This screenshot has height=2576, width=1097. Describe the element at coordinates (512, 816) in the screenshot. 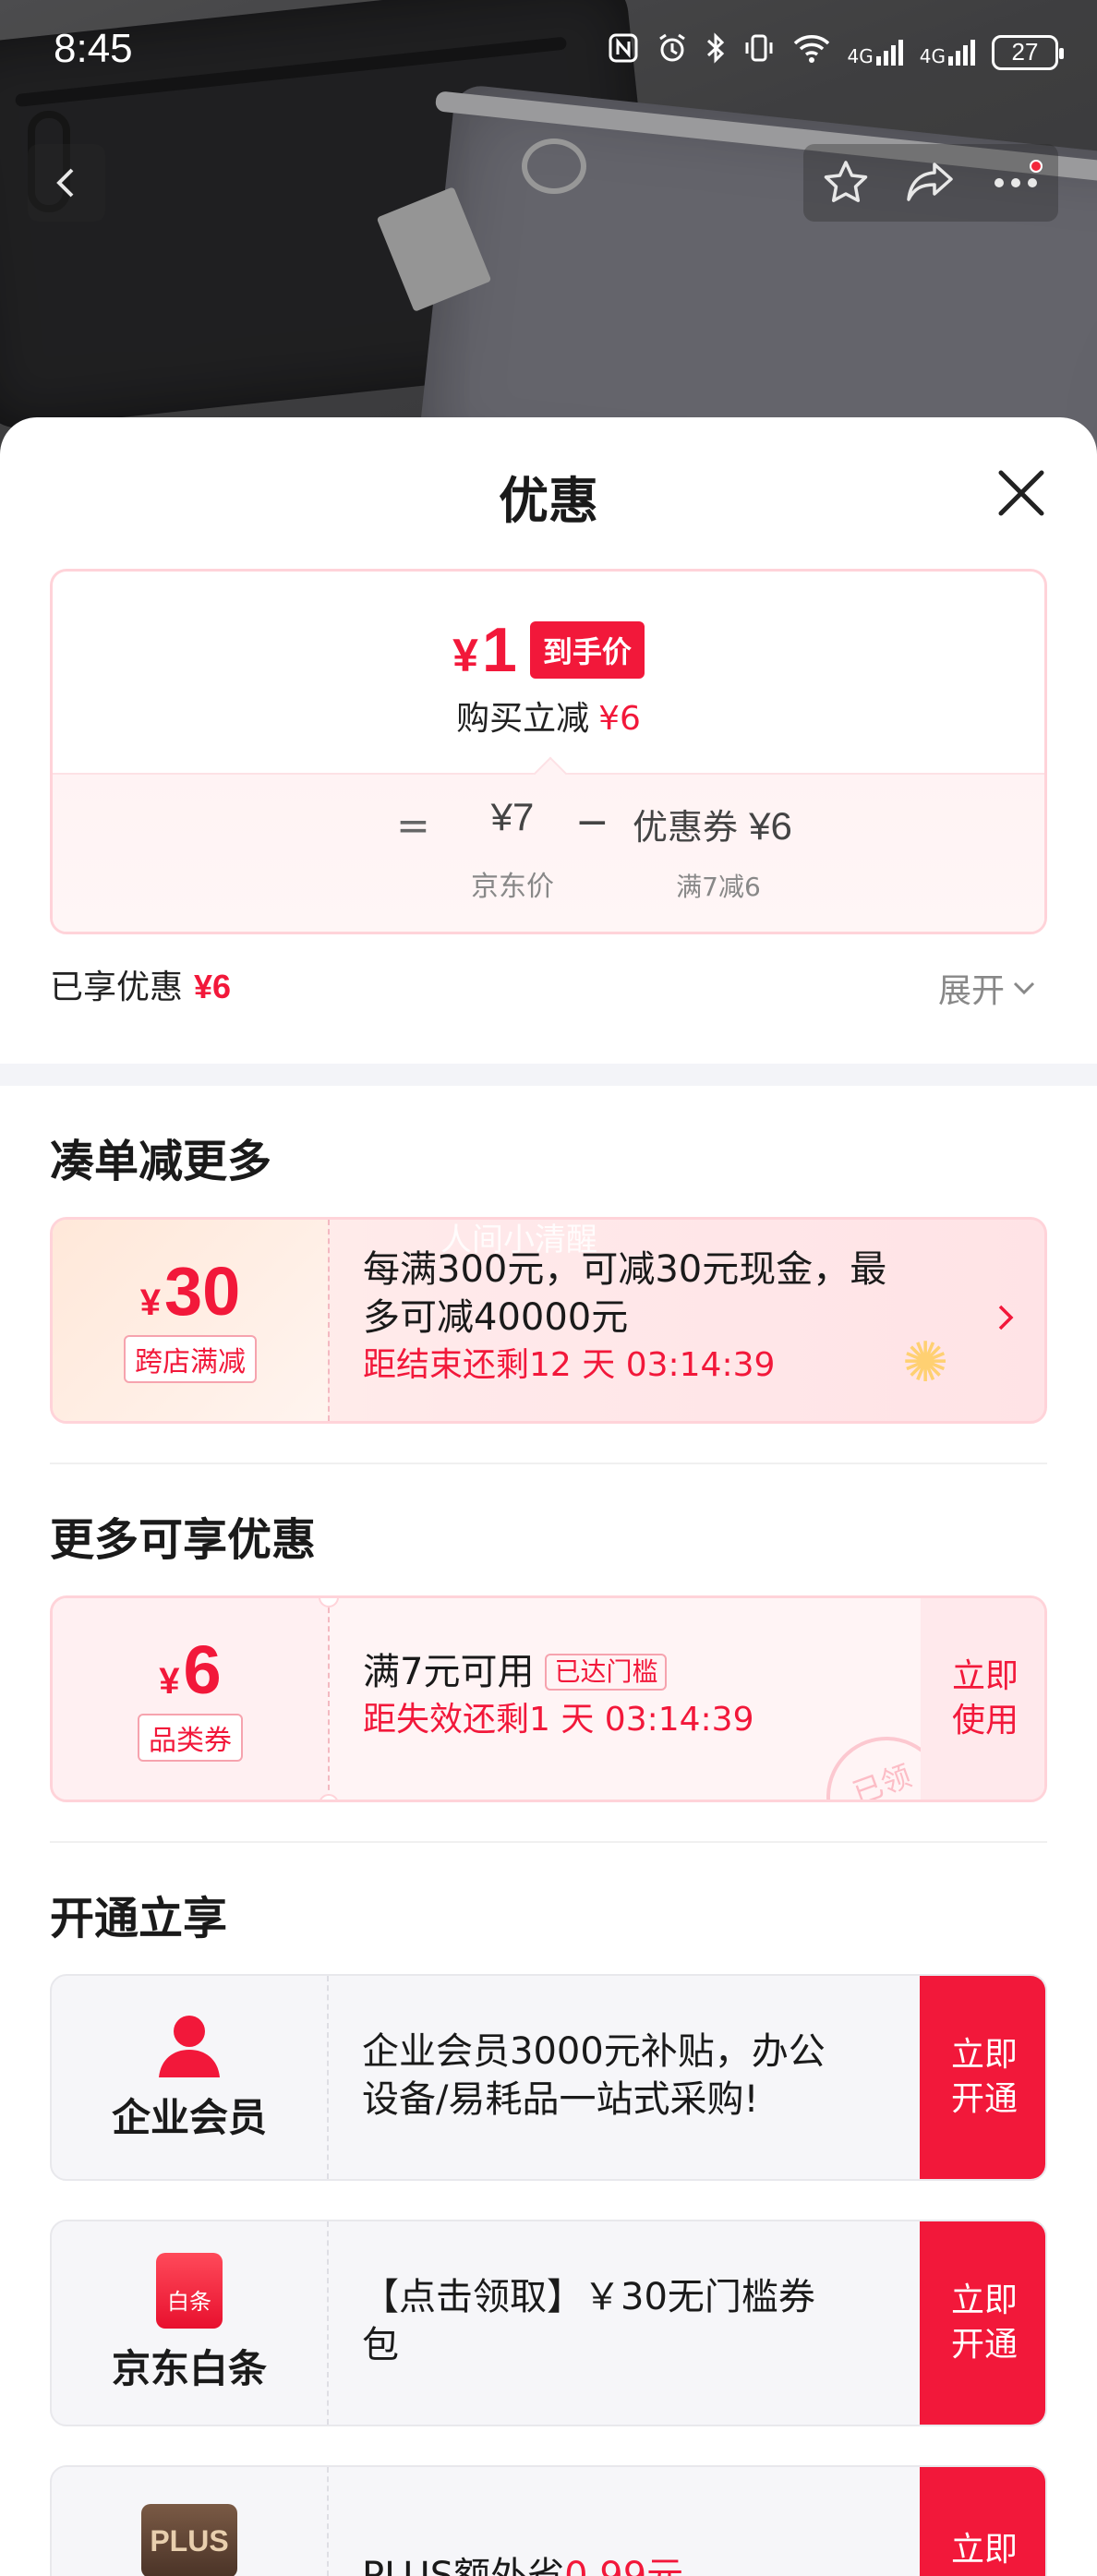

I see `jd-price: ¥7` at that location.